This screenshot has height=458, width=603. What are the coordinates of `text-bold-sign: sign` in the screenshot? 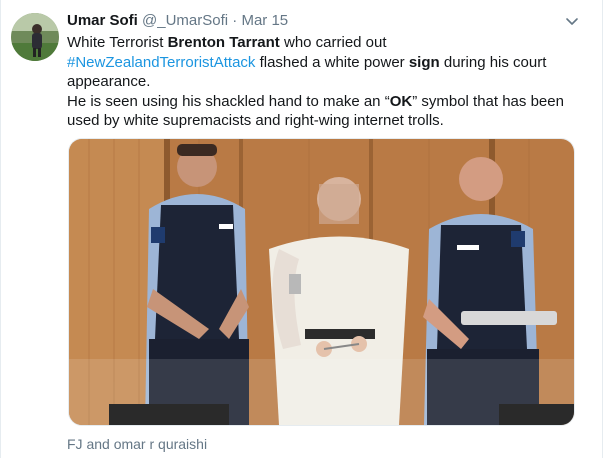 It's located at (424, 62).